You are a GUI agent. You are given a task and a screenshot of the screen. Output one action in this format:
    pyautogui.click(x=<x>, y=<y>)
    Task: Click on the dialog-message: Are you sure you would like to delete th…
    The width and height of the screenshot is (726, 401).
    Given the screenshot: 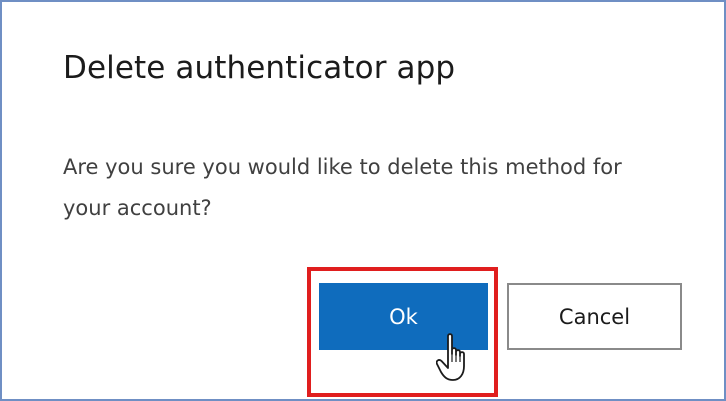 What is the action you would take?
    pyautogui.click(x=342, y=187)
    